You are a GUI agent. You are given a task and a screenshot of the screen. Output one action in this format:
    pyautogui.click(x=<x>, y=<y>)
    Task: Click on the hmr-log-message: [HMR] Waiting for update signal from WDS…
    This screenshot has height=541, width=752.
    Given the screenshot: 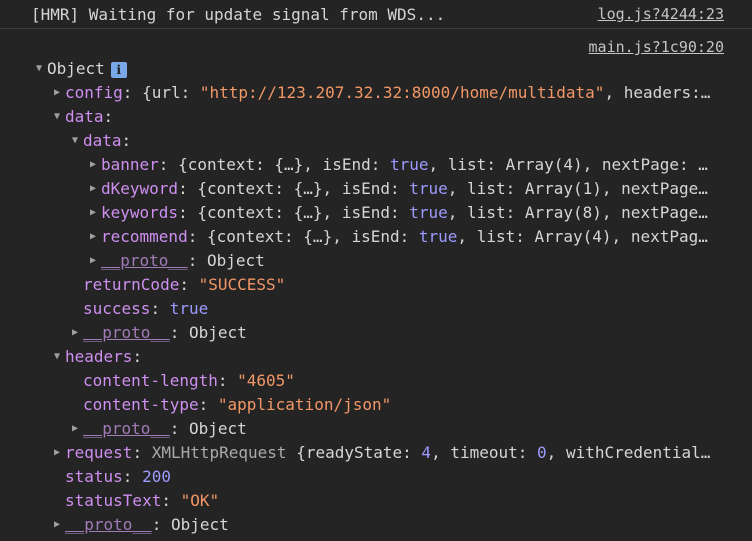 What is the action you would take?
    pyautogui.click(x=376, y=14)
    